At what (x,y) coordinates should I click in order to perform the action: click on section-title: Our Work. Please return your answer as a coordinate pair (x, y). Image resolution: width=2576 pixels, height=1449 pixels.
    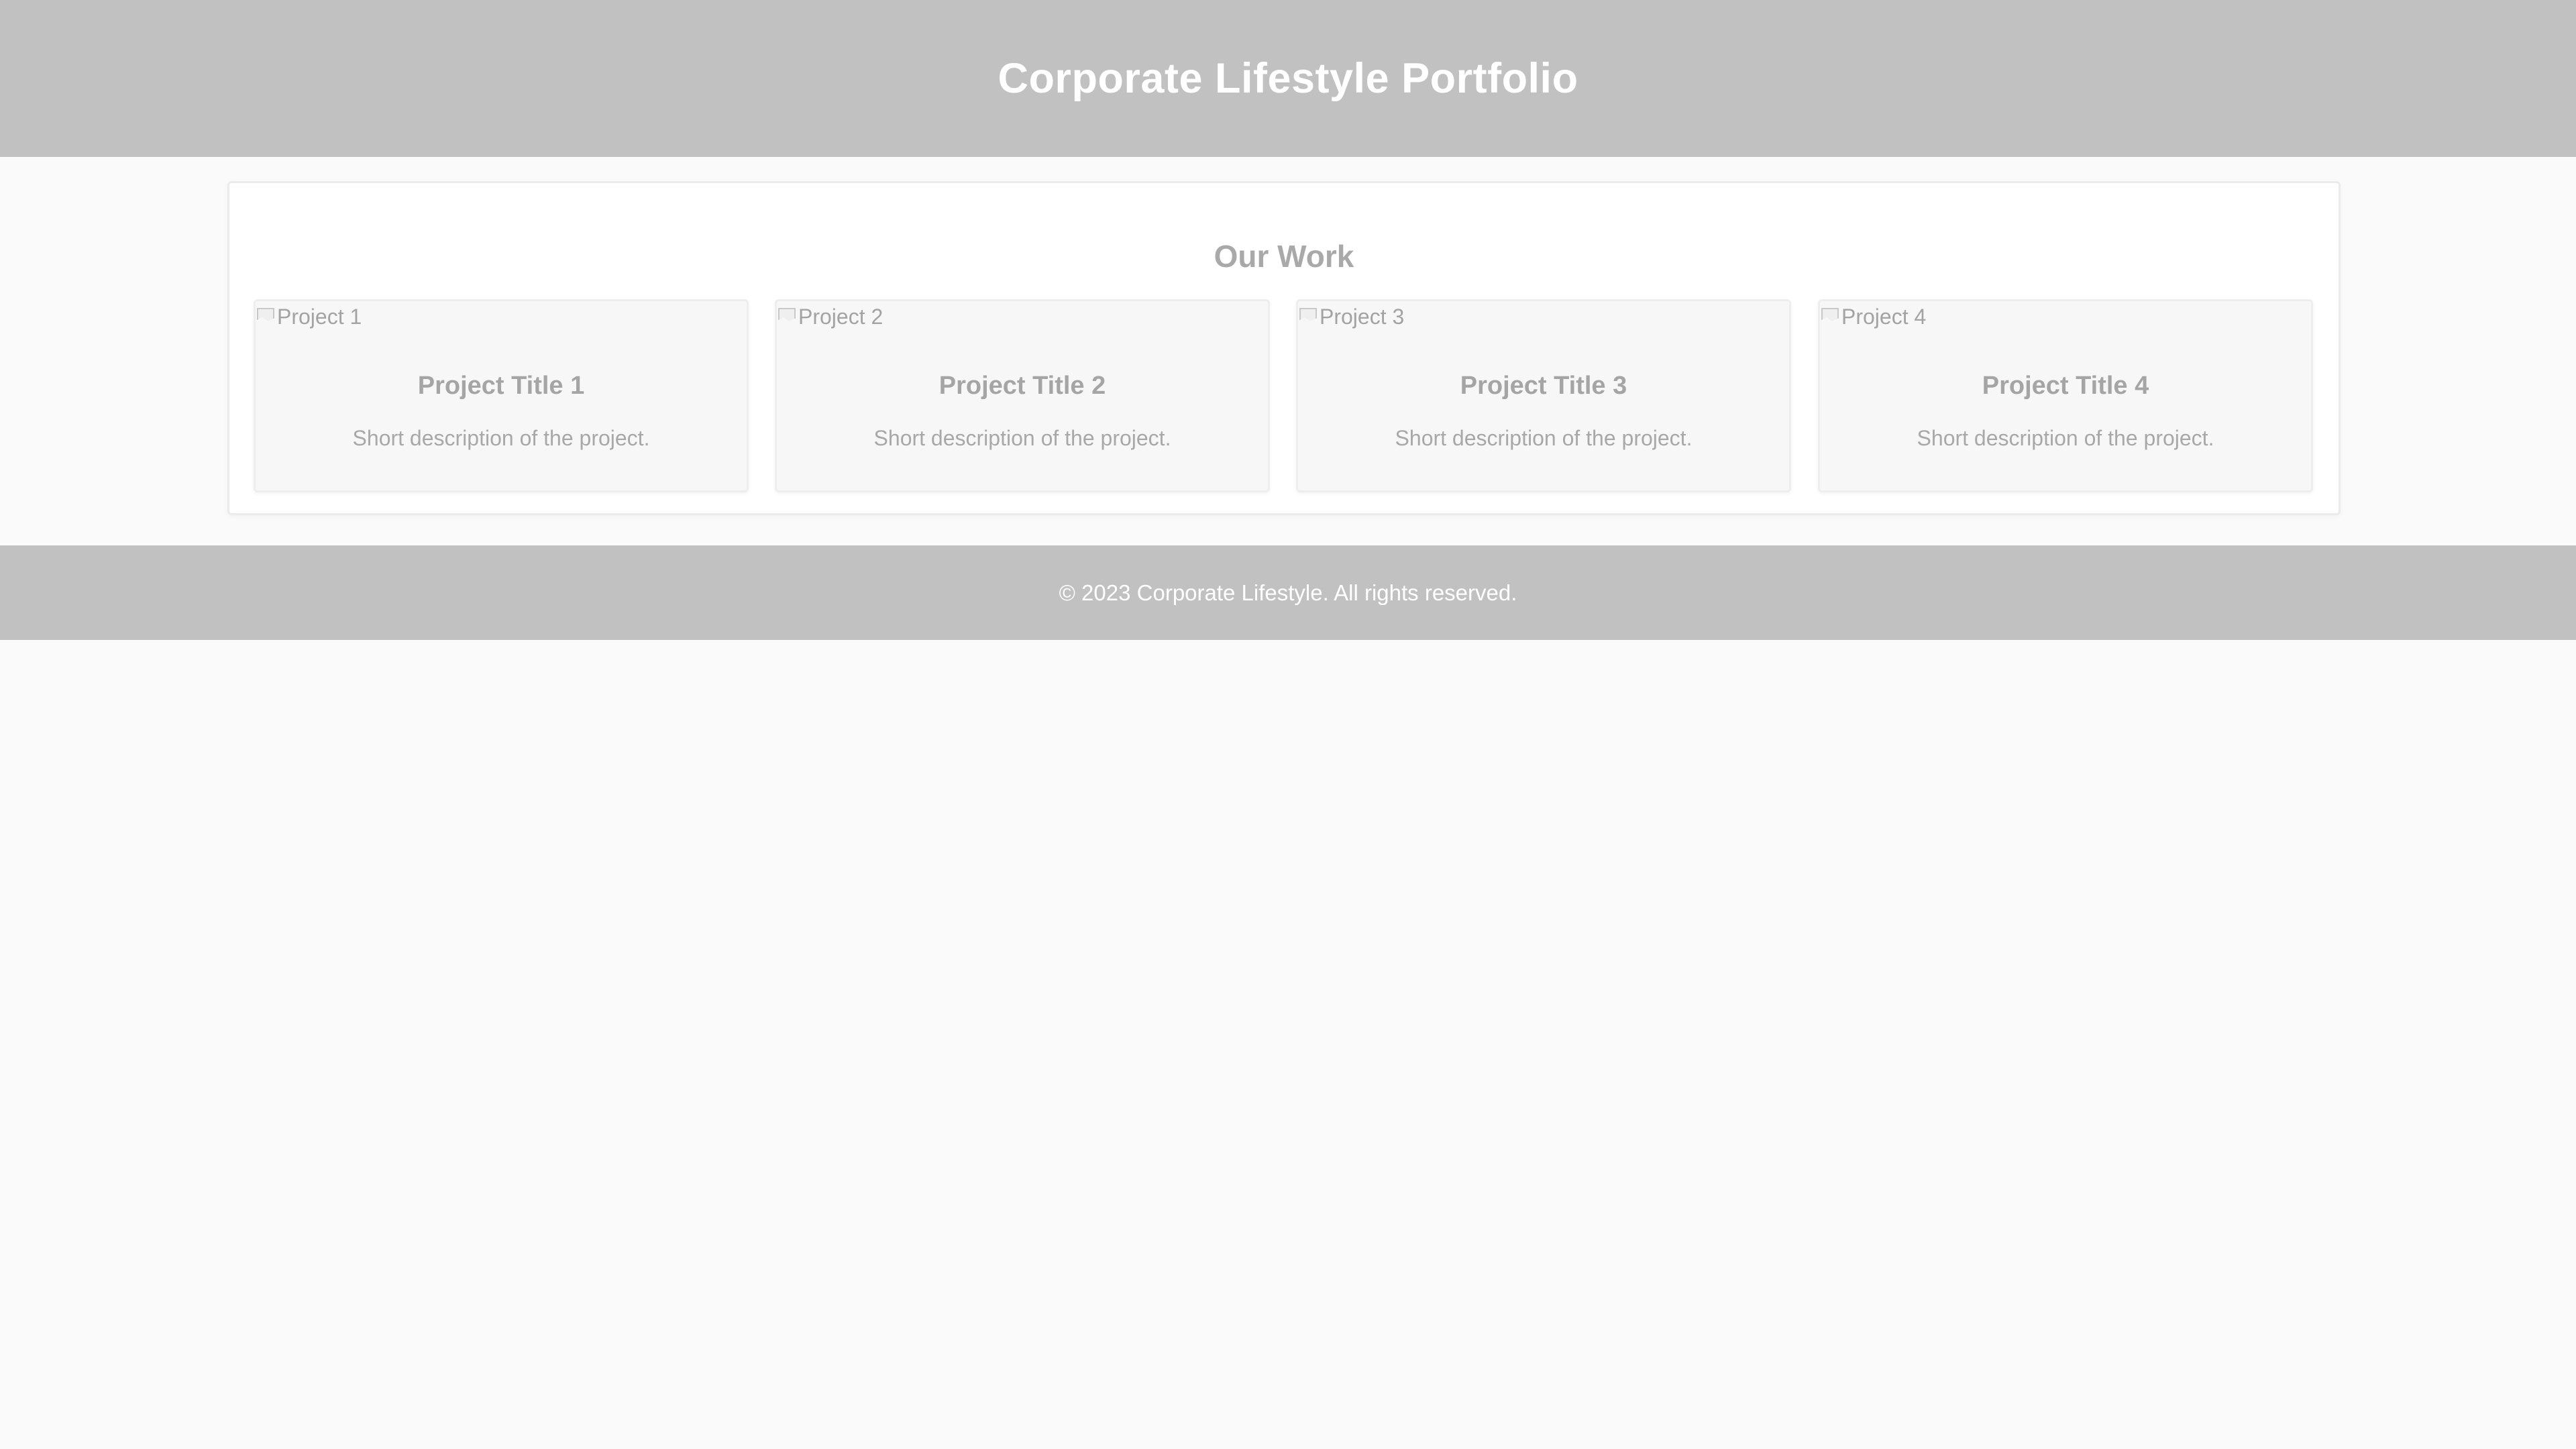
    Looking at the image, I should click on (1284, 256).